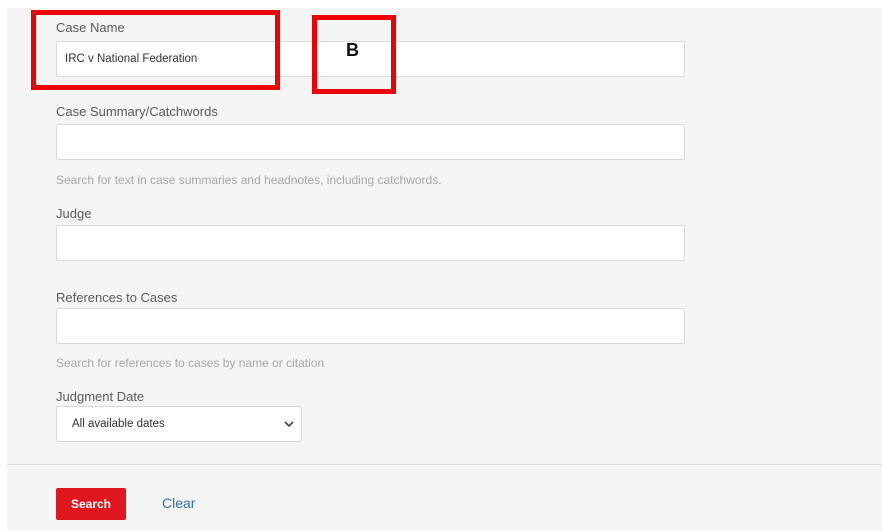 This screenshot has height=531, width=882. I want to click on clear-link: Clear, so click(178, 503).